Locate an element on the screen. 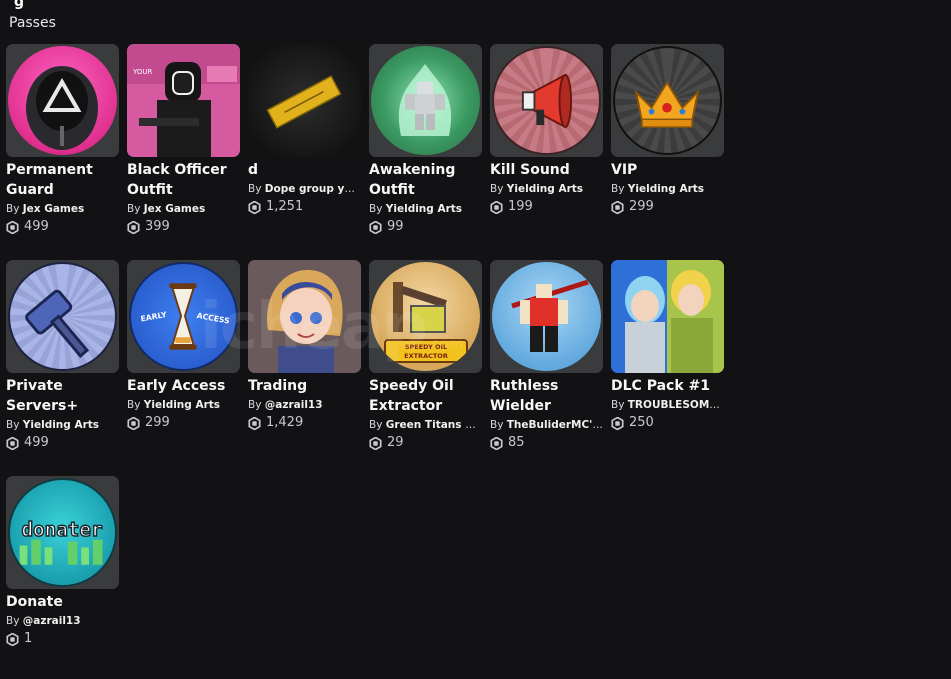 The image size is (951, 679). pass-name: Black Officer Outfit is located at coordinates (183, 180).